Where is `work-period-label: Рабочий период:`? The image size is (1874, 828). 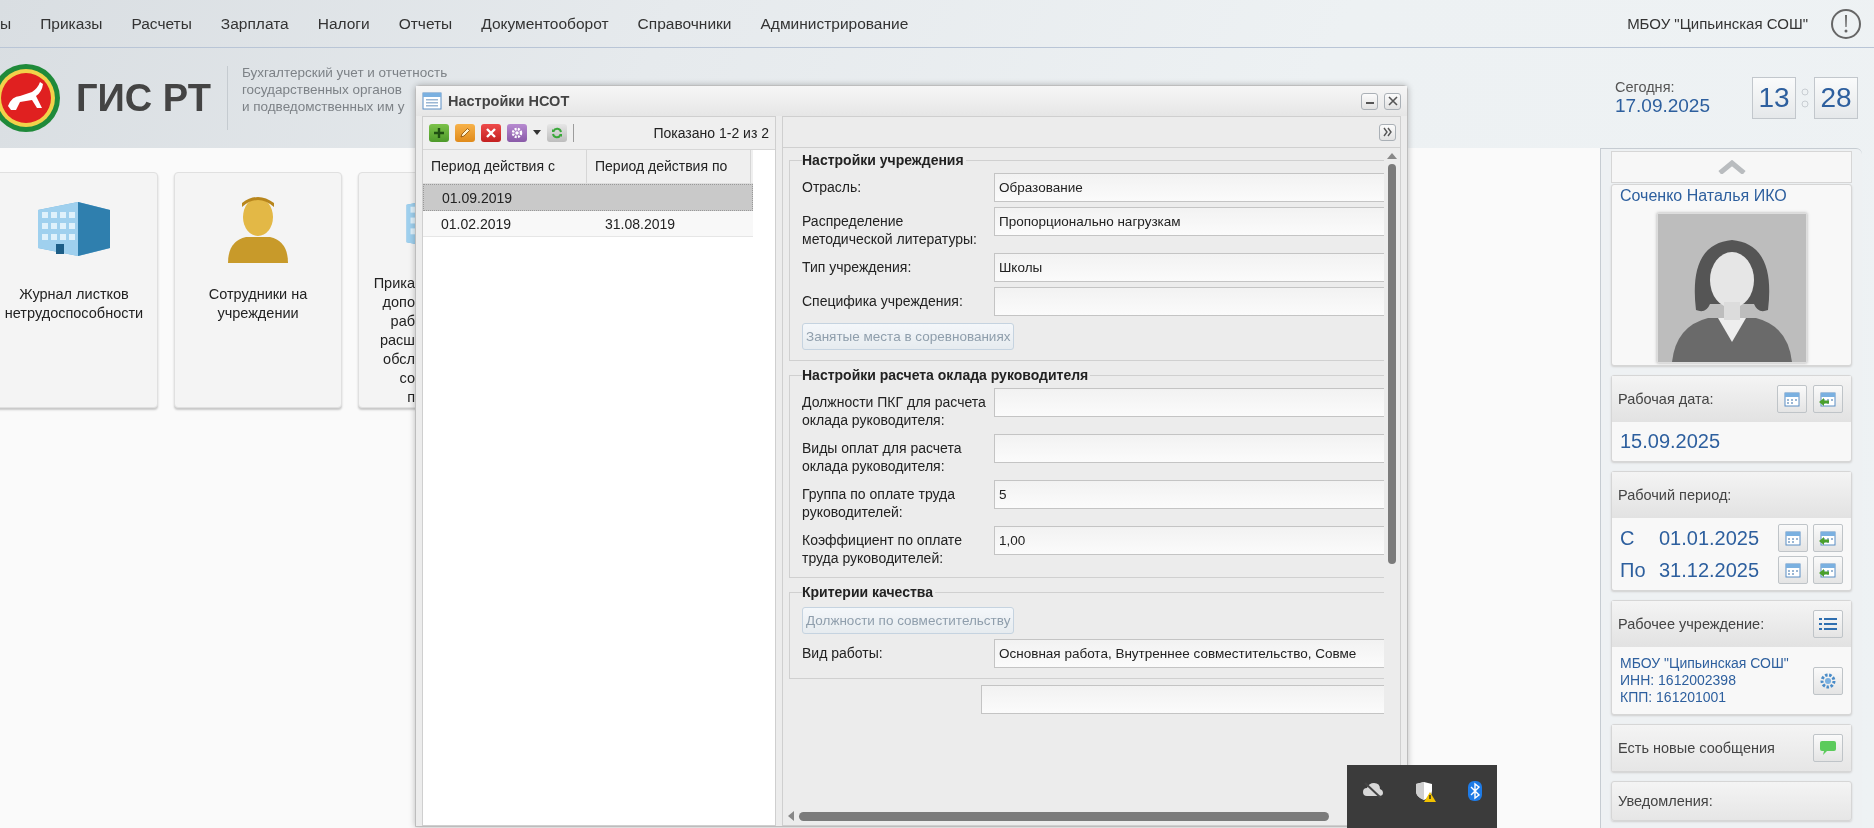 work-period-label: Рабочий период: is located at coordinates (1675, 495).